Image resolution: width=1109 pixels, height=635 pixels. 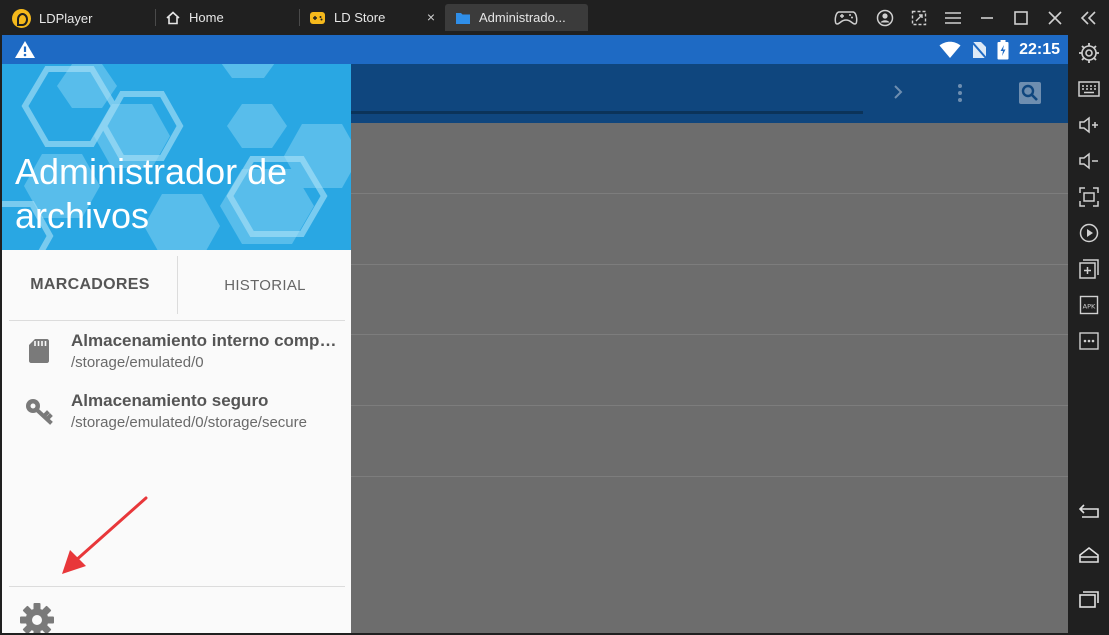 What do you see at coordinates (1089, 511) in the screenshot?
I see `back-icon` at bounding box center [1089, 511].